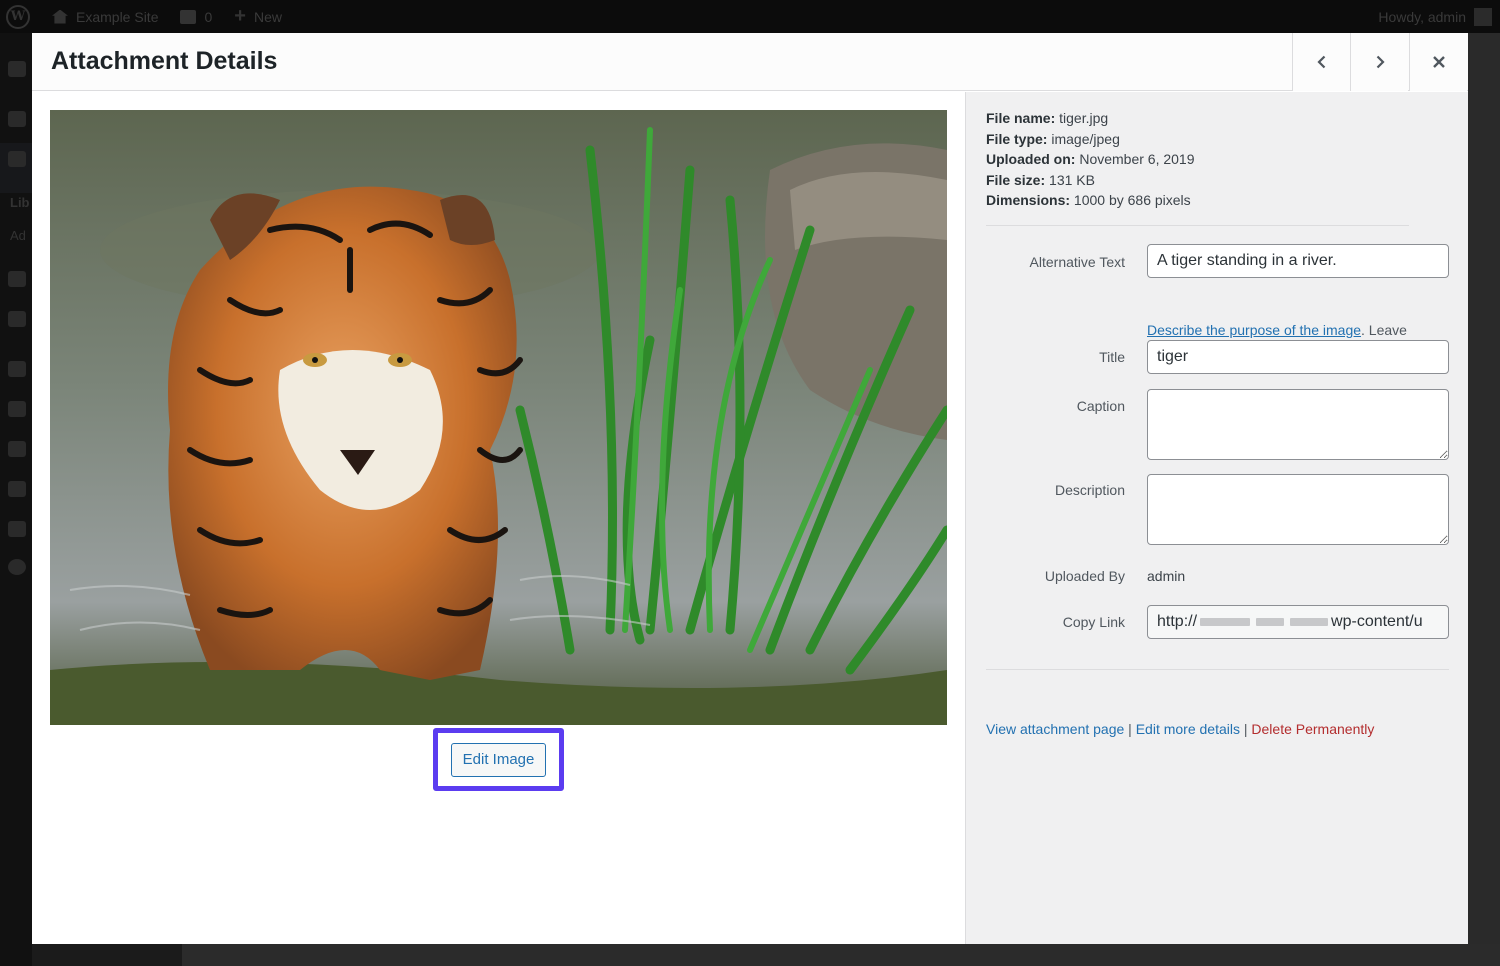  I want to click on file-size-value: 131 KB, so click(1072, 179).